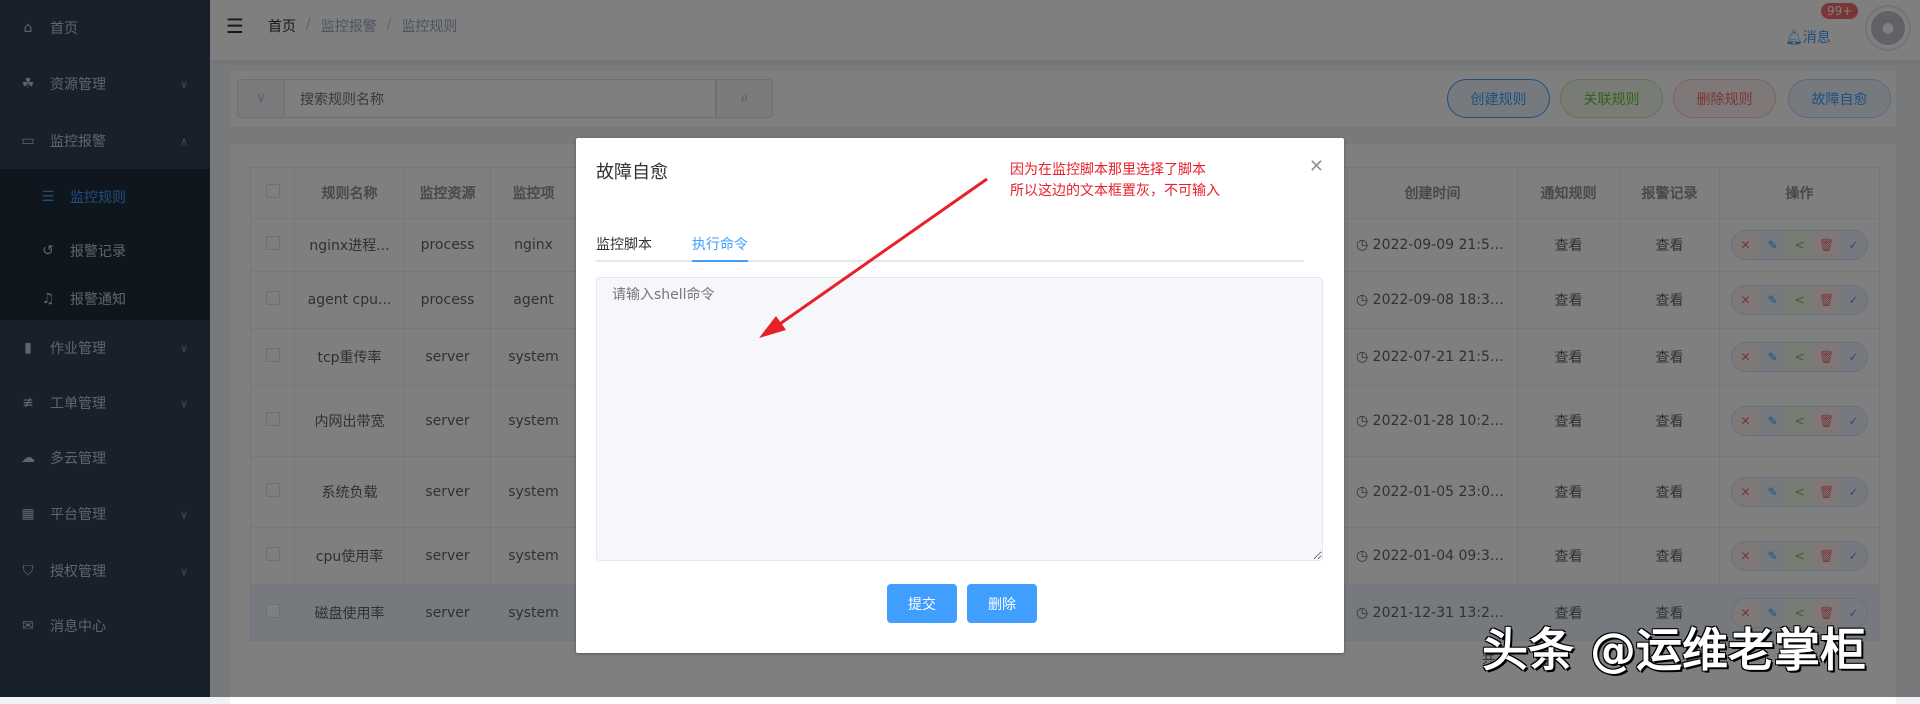  Describe the element at coordinates (873, 257) in the screenshot. I see `annotation-arrow` at that location.